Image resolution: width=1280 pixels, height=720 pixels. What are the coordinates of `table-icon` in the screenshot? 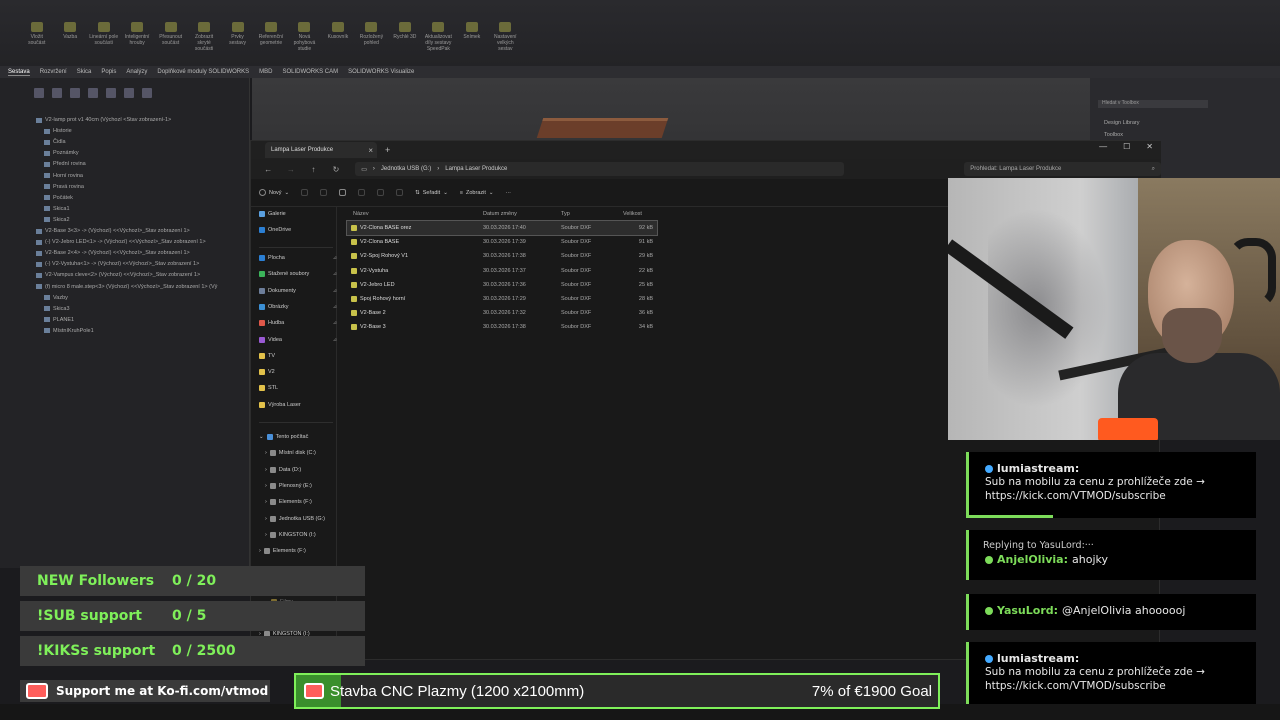 It's located at (147, 93).